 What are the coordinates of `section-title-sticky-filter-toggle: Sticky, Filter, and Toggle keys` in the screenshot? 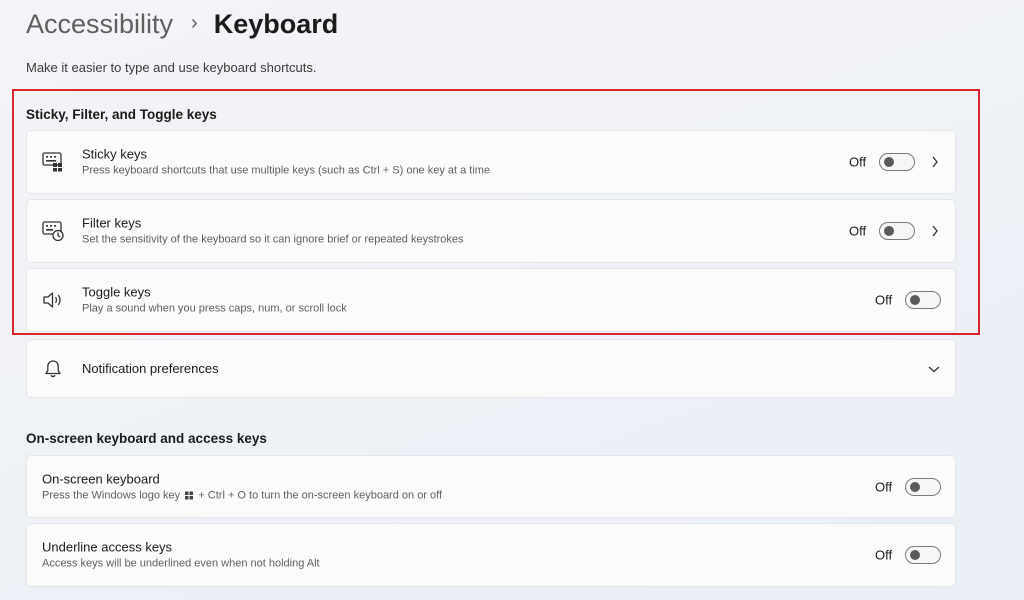 It's located at (121, 114).